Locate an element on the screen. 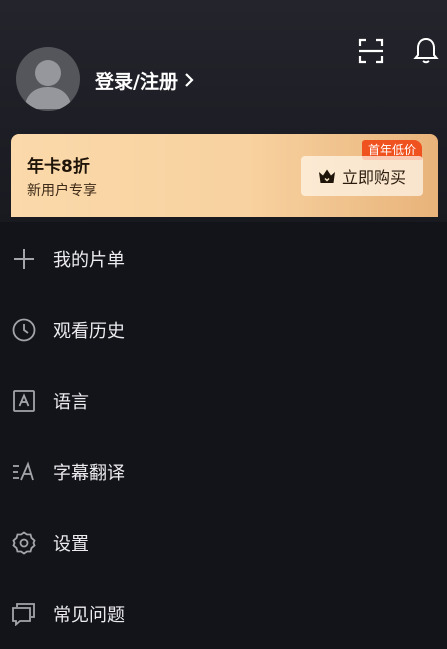 Image resolution: width=447 pixels, height=649 pixels. login-register-link: 登录/注册 is located at coordinates (144, 80).